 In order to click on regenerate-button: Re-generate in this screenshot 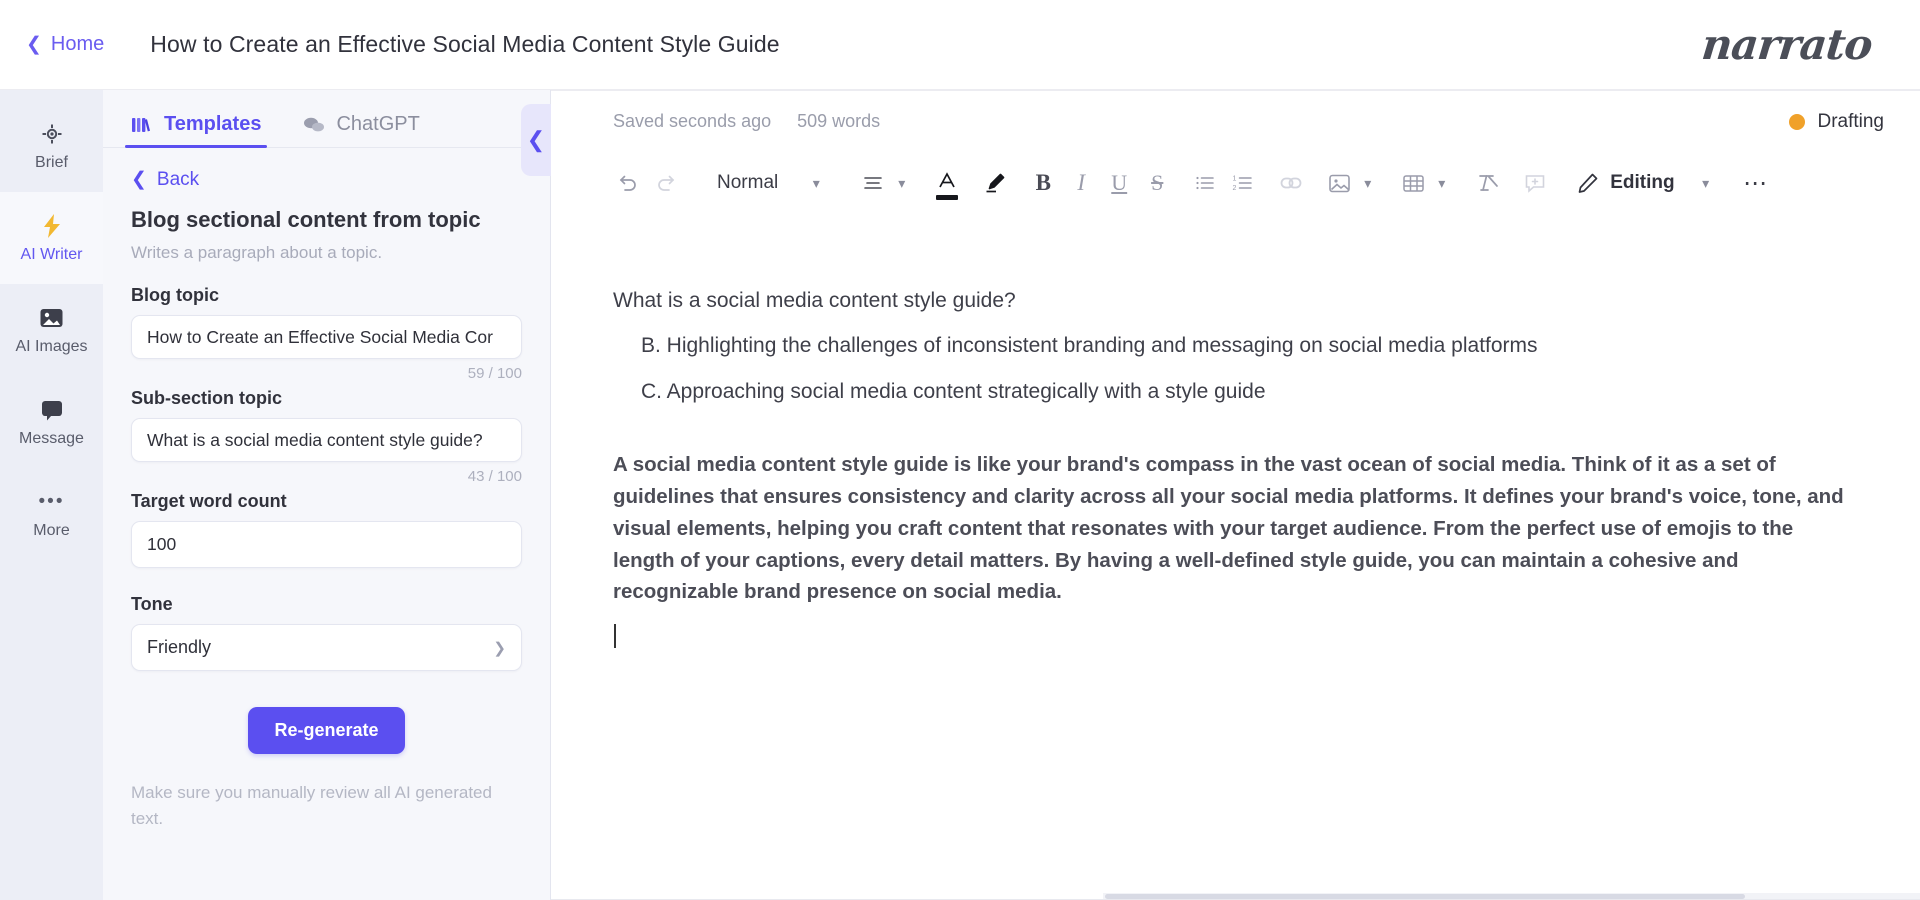, I will do `click(326, 730)`.